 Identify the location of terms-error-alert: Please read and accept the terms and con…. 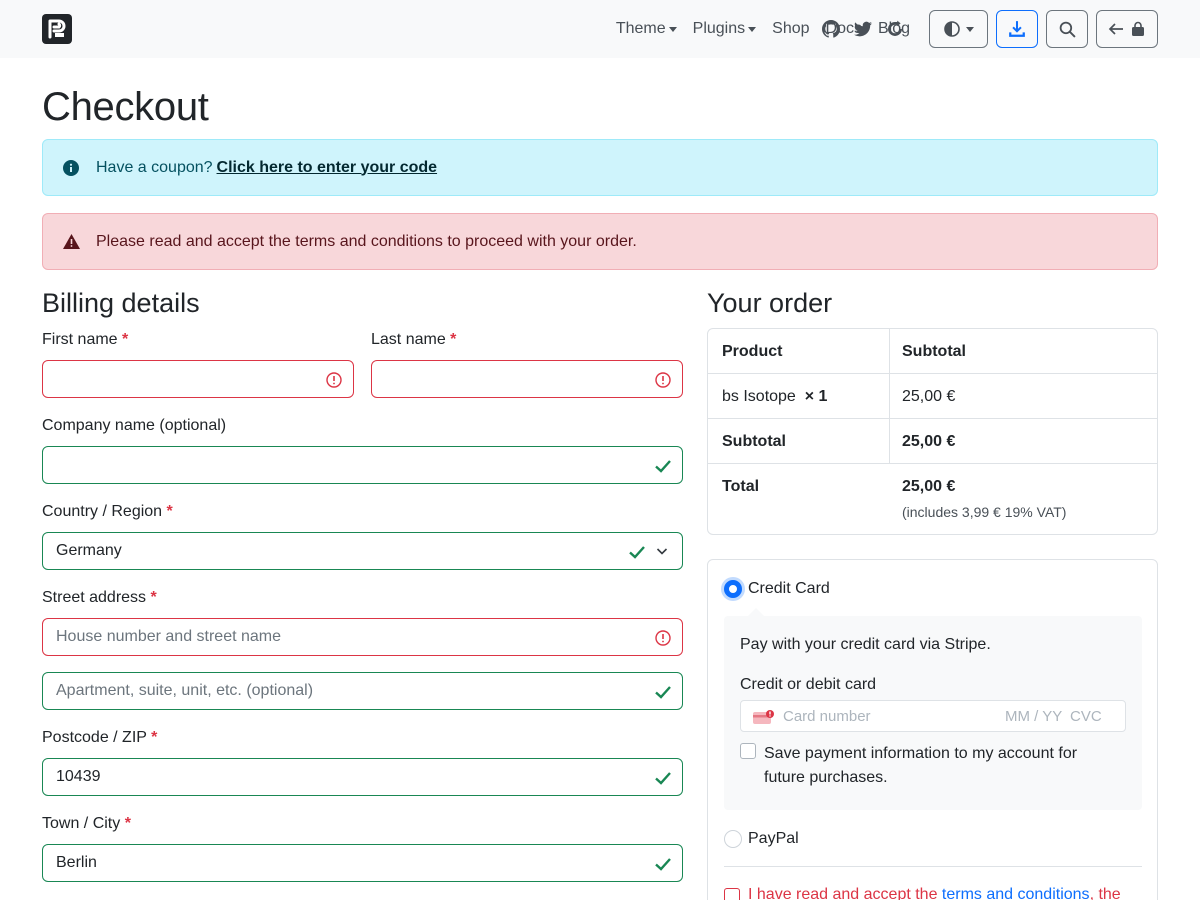
(600, 241).